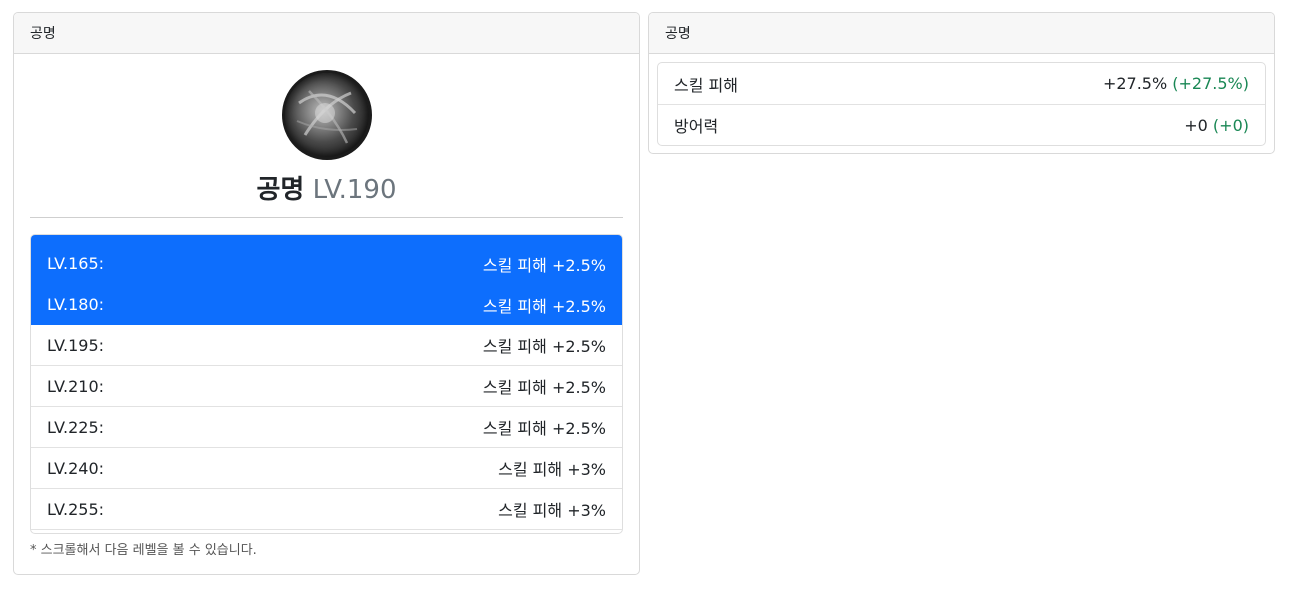 The width and height of the screenshot is (1290, 590). Describe the element at coordinates (326, 217) in the screenshot. I see `divider` at that location.